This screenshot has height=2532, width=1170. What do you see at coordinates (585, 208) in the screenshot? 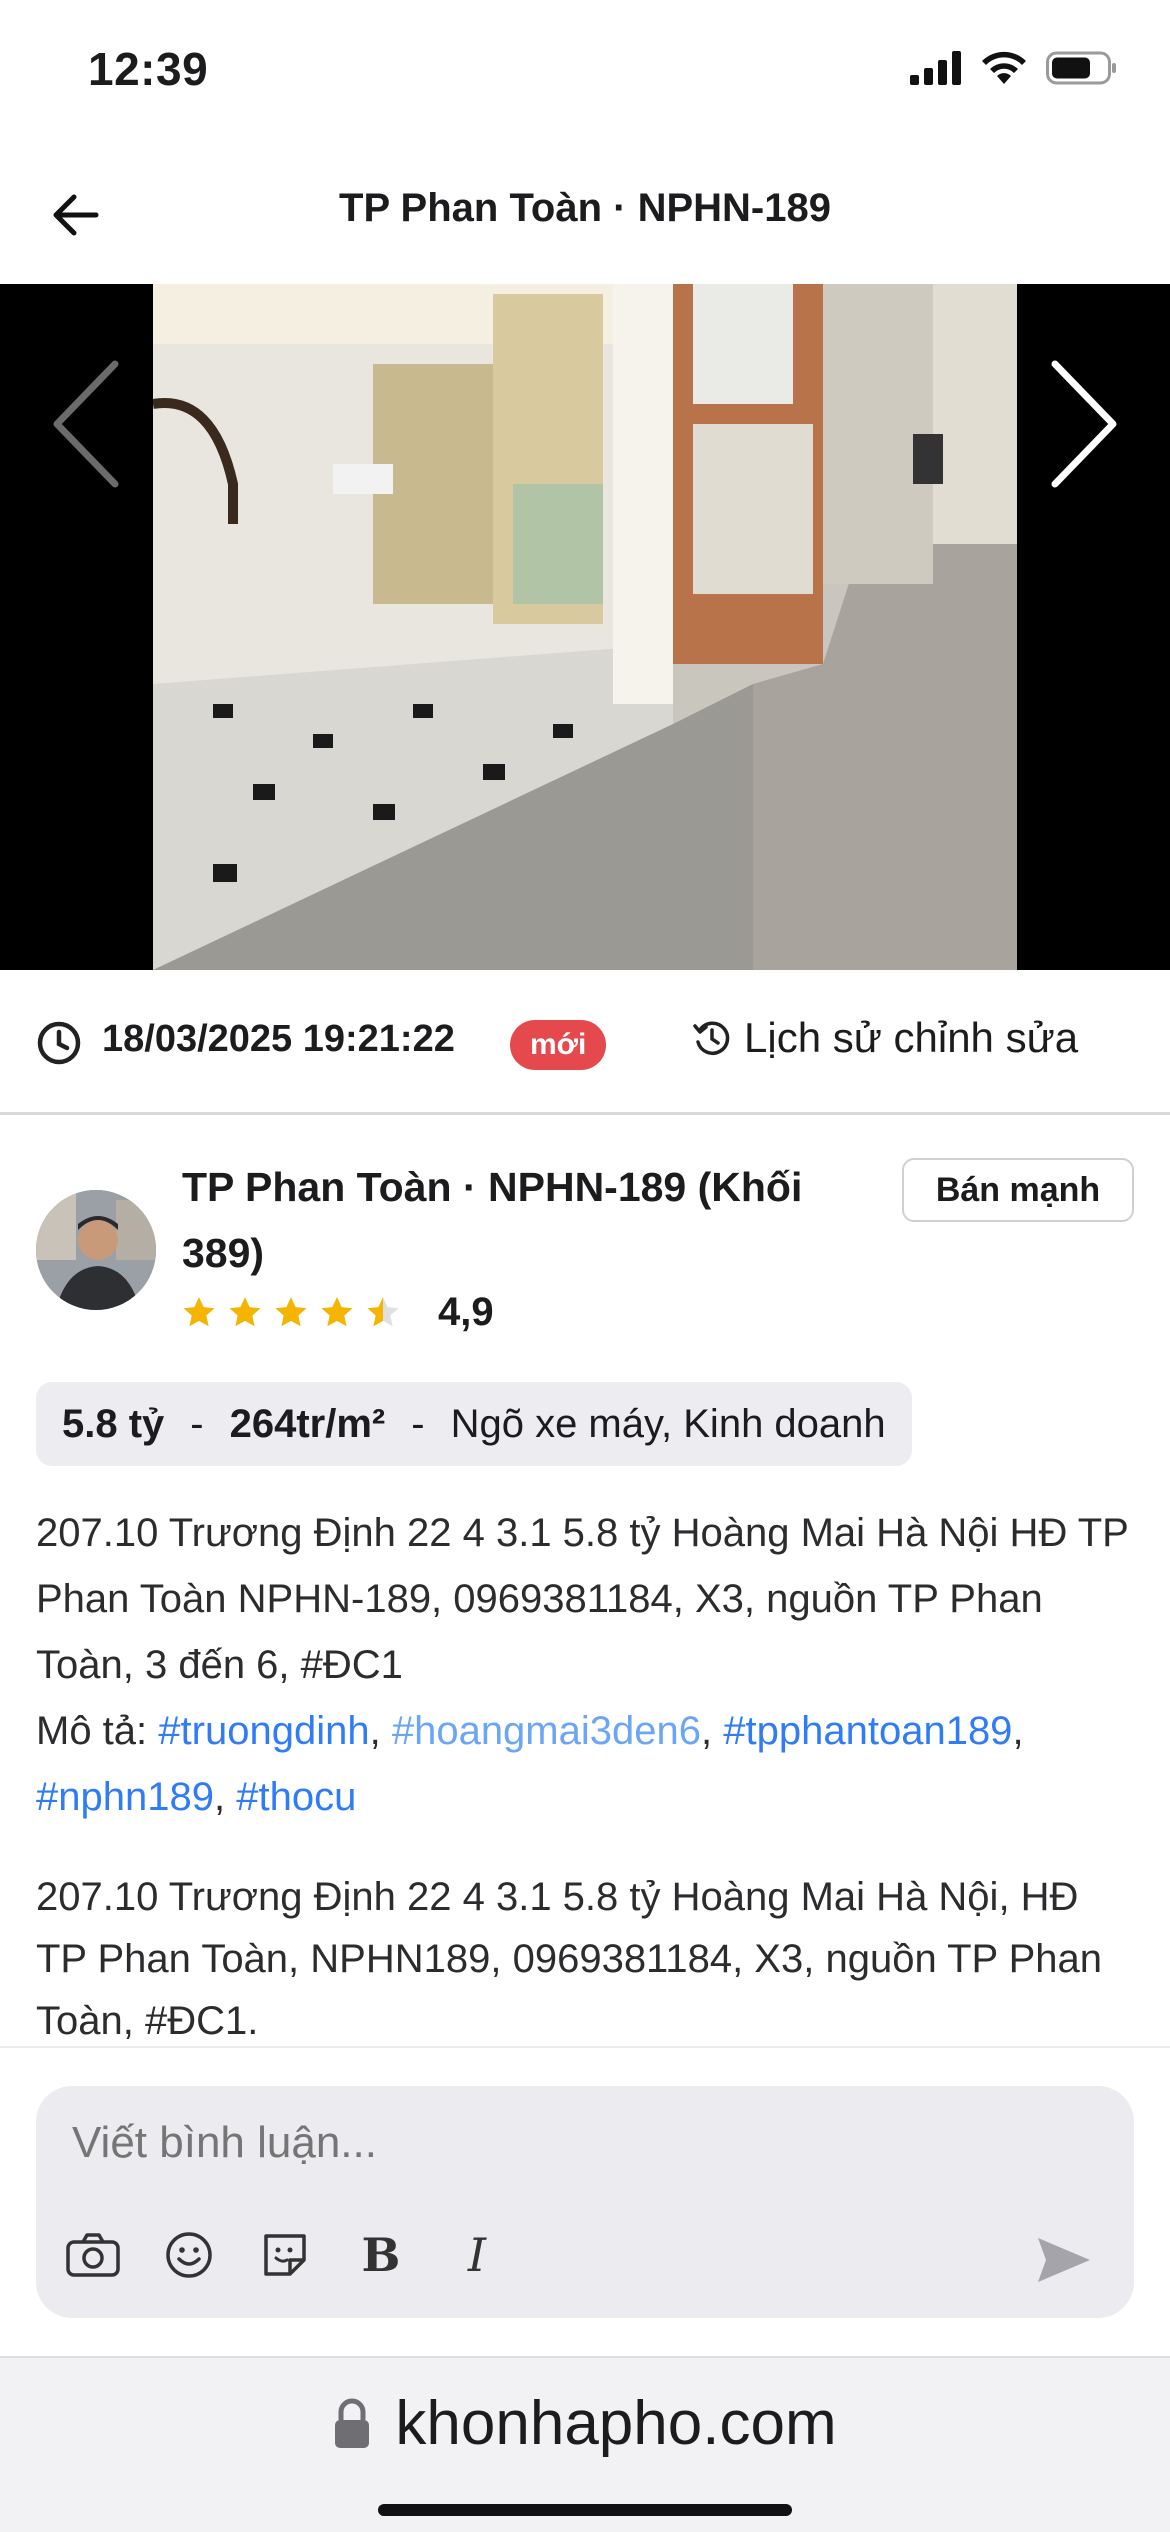
I see `page-title: TP Phan Toàn · NPHN-189` at bounding box center [585, 208].